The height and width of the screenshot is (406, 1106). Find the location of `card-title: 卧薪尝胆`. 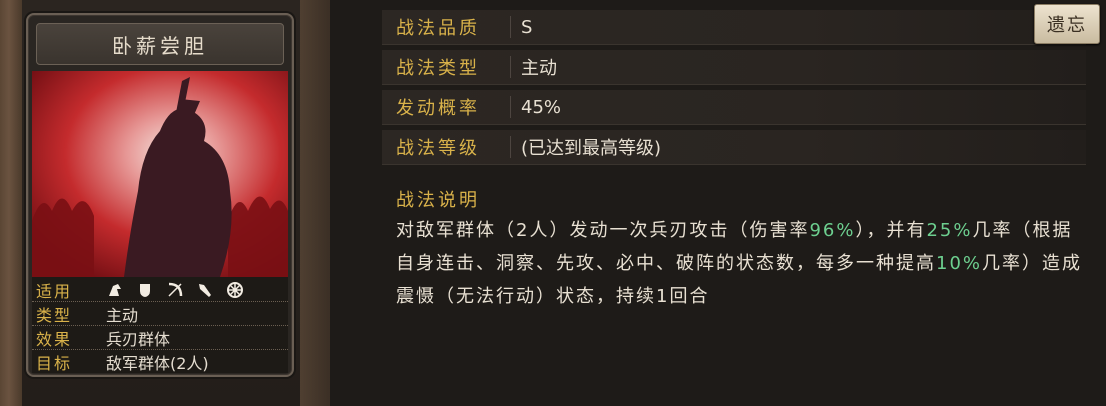

card-title: 卧薪尝胆 is located at coordinates (160, 44).